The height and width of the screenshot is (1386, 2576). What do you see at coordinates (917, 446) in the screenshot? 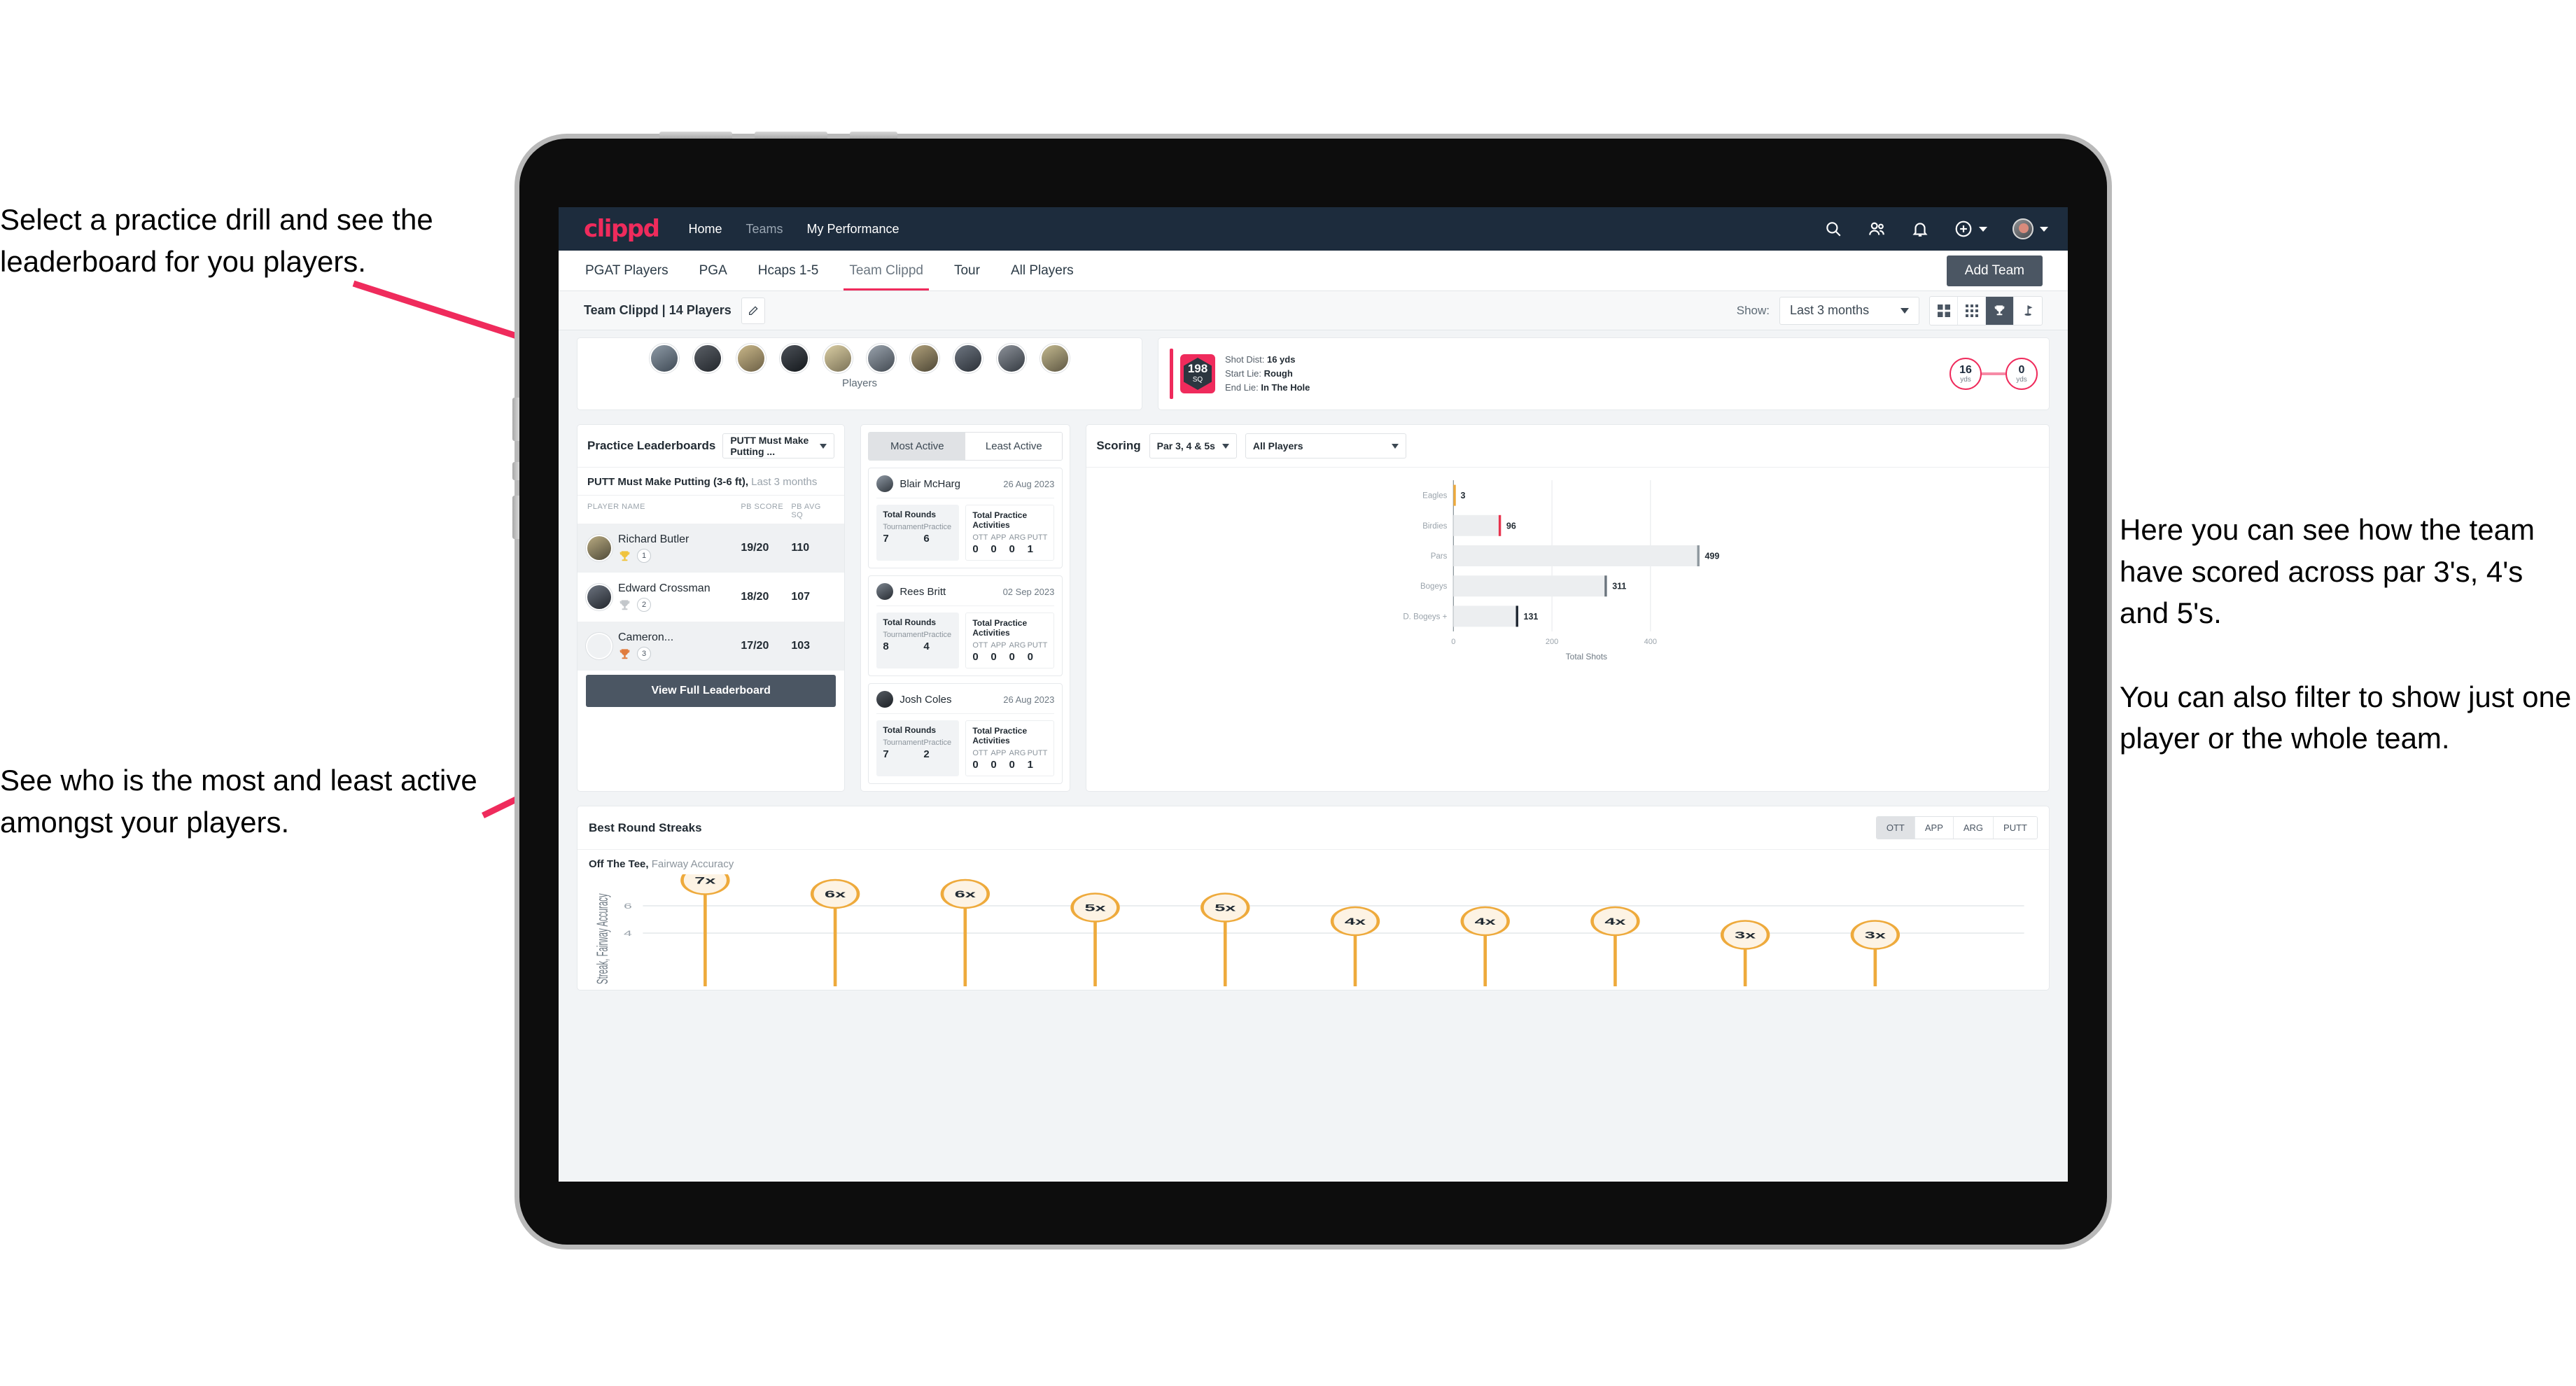
I see `tab-most-active: Most Active` at bounding box center [917, 446].